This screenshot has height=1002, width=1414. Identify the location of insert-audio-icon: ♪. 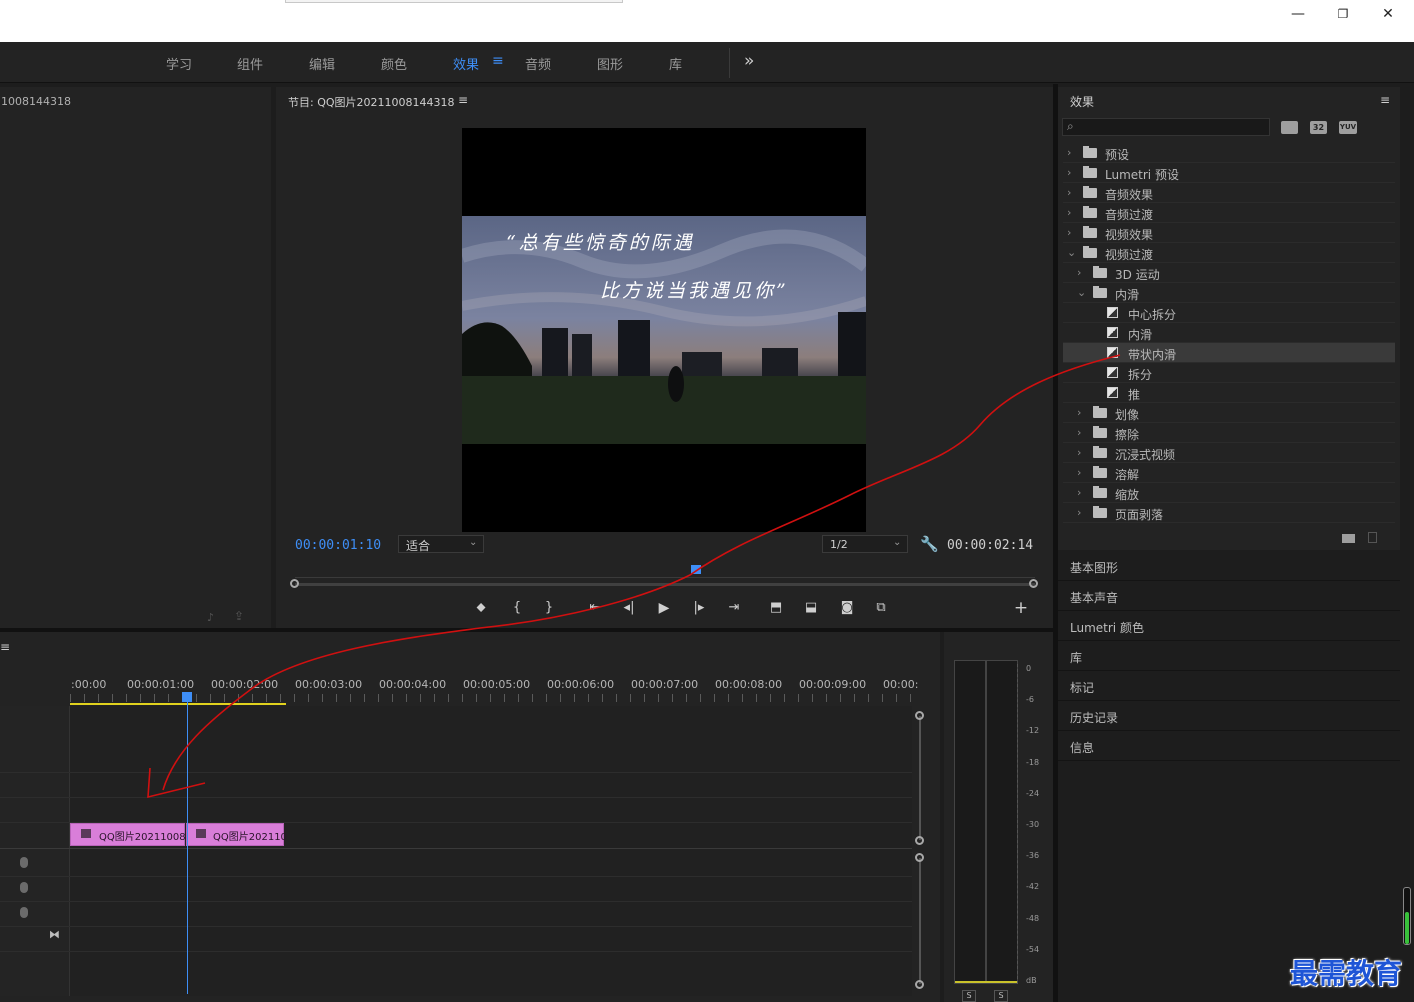
(210, 617).